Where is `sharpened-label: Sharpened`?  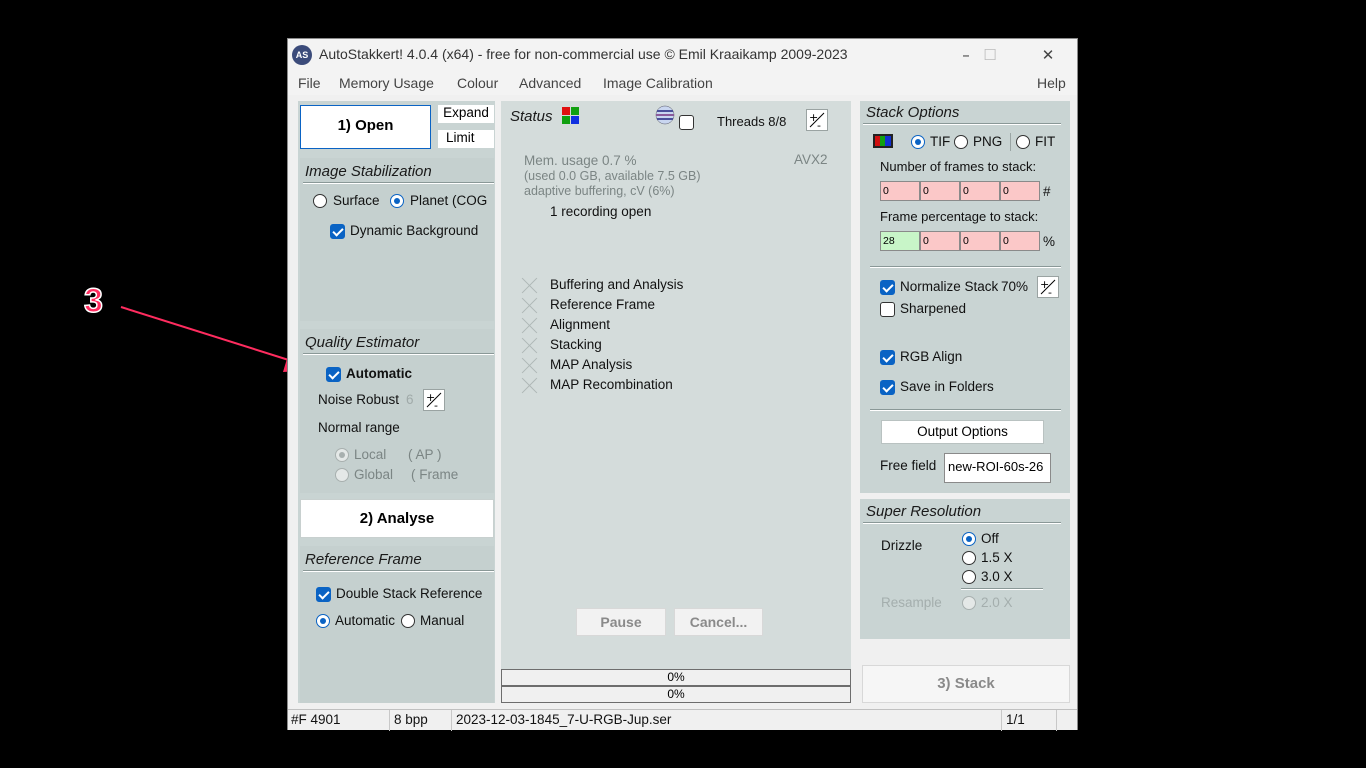 sharpened-label: Sharpened is located at coordinates (933, 308).